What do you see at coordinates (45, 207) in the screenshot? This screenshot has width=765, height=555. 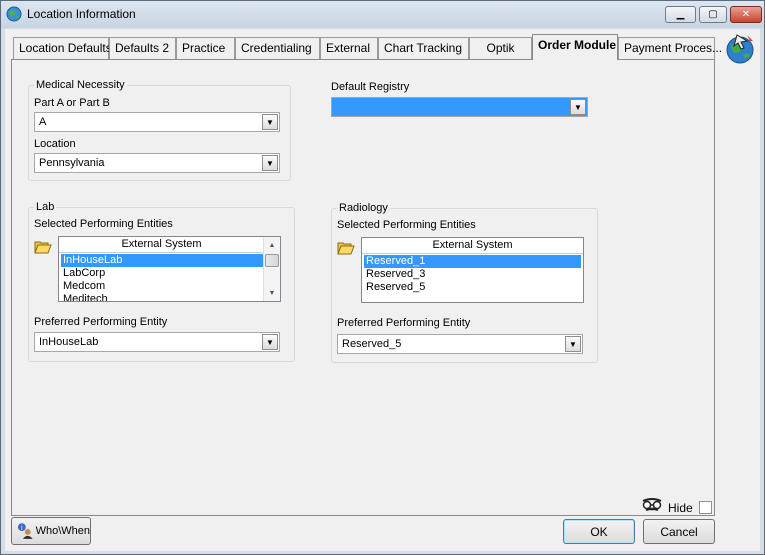 I see `lab-title: Lab` at bounding box center [45, 207].